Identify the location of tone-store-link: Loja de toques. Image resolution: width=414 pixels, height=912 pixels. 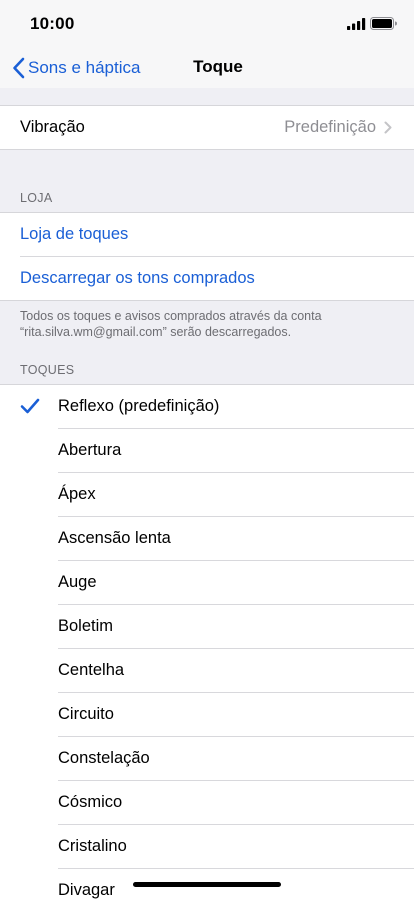
(207, 234).